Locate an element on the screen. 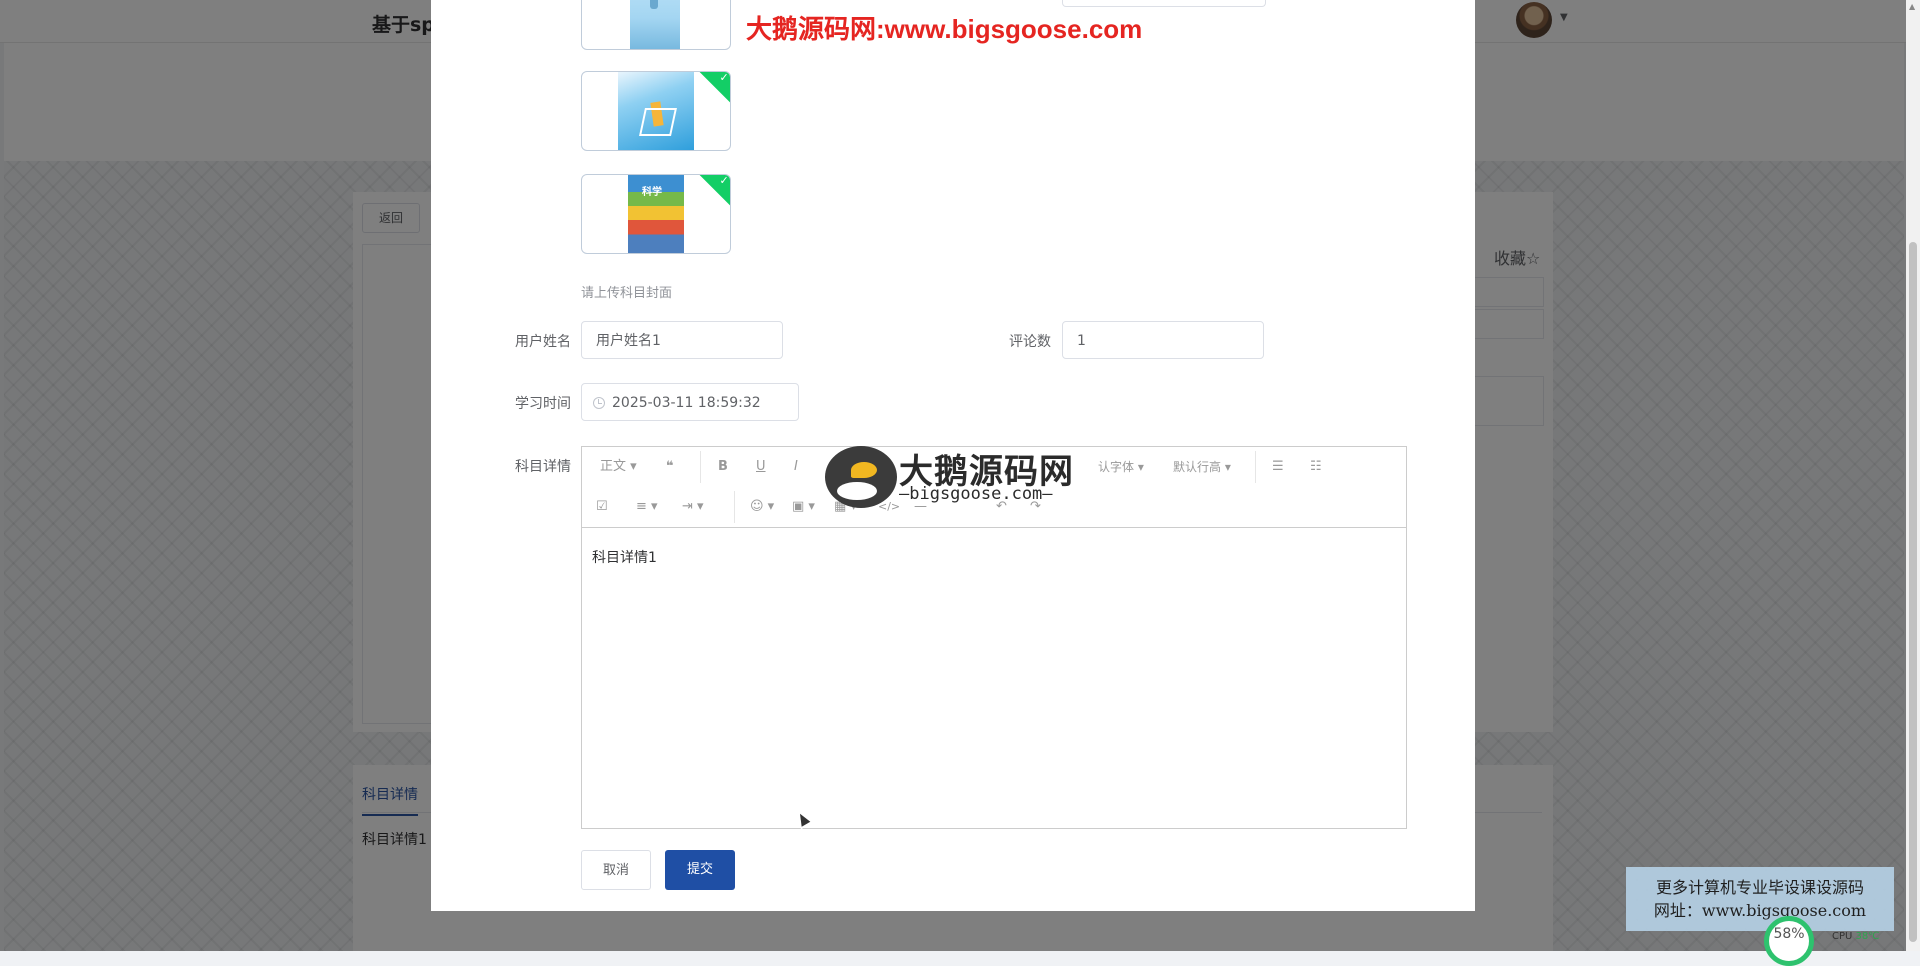  numbered-list-icon: ☷ is located at coordinates (1316, 467).